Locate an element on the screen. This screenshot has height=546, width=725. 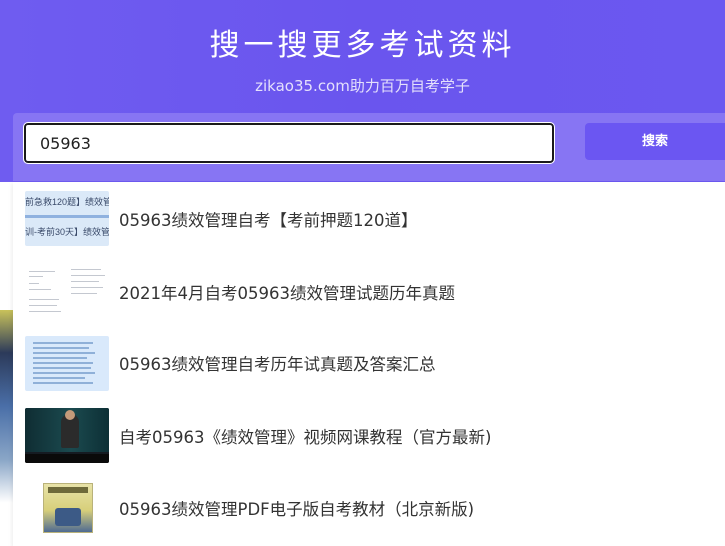
thumb-text: 前急救120题】绩效管 is located at coordinates (67, 202).